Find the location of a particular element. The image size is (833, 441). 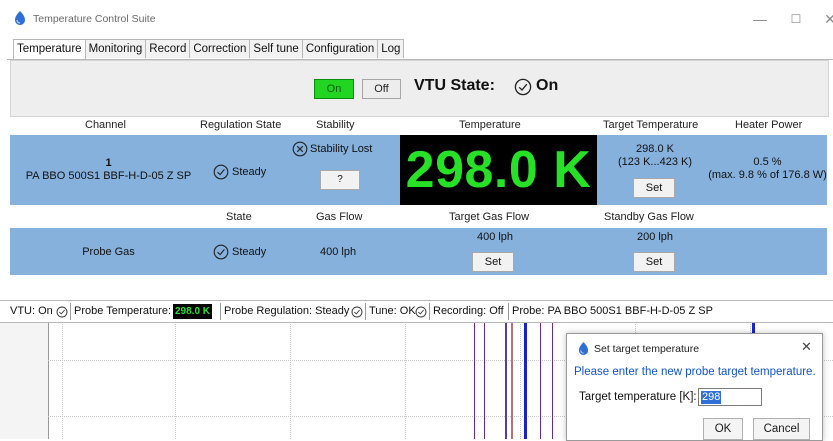

tab-record: Record is located at coordinates (168, 48).